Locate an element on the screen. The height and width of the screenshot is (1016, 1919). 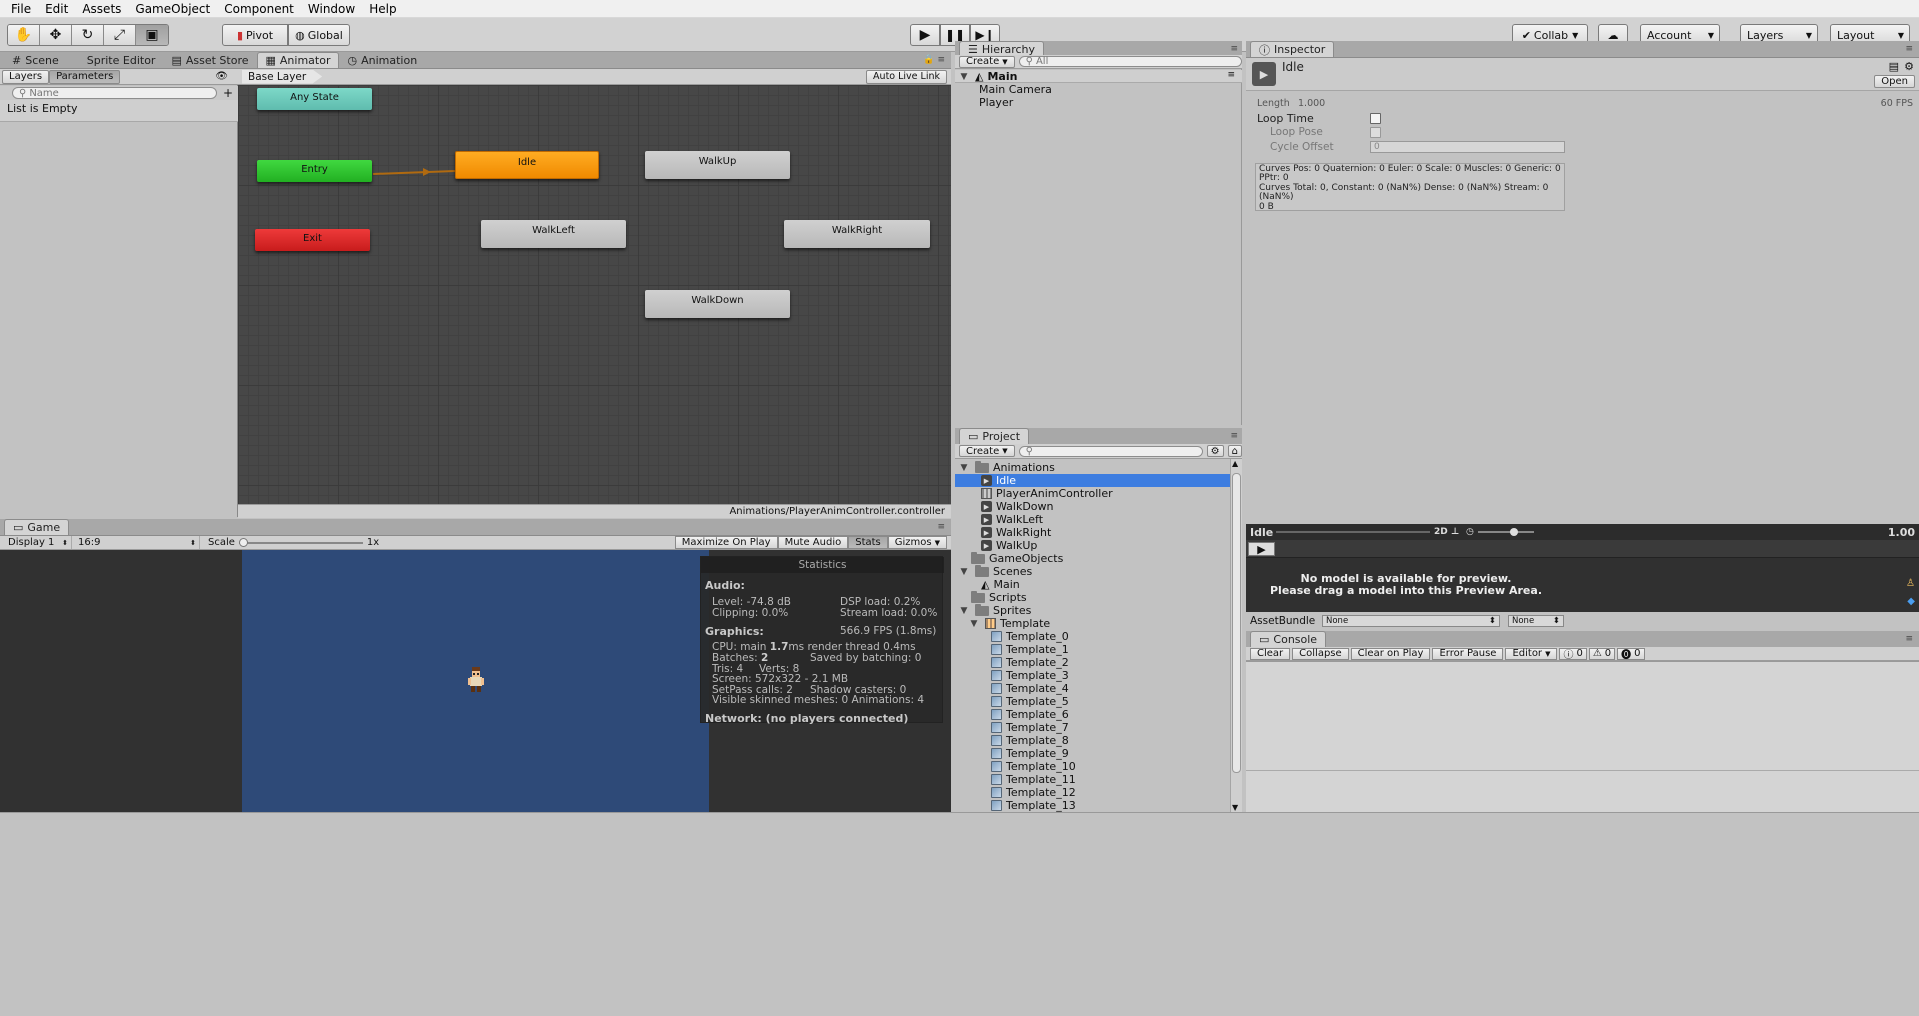
scale-tool-icon: ⤢ is located at coordinates (120, 35).